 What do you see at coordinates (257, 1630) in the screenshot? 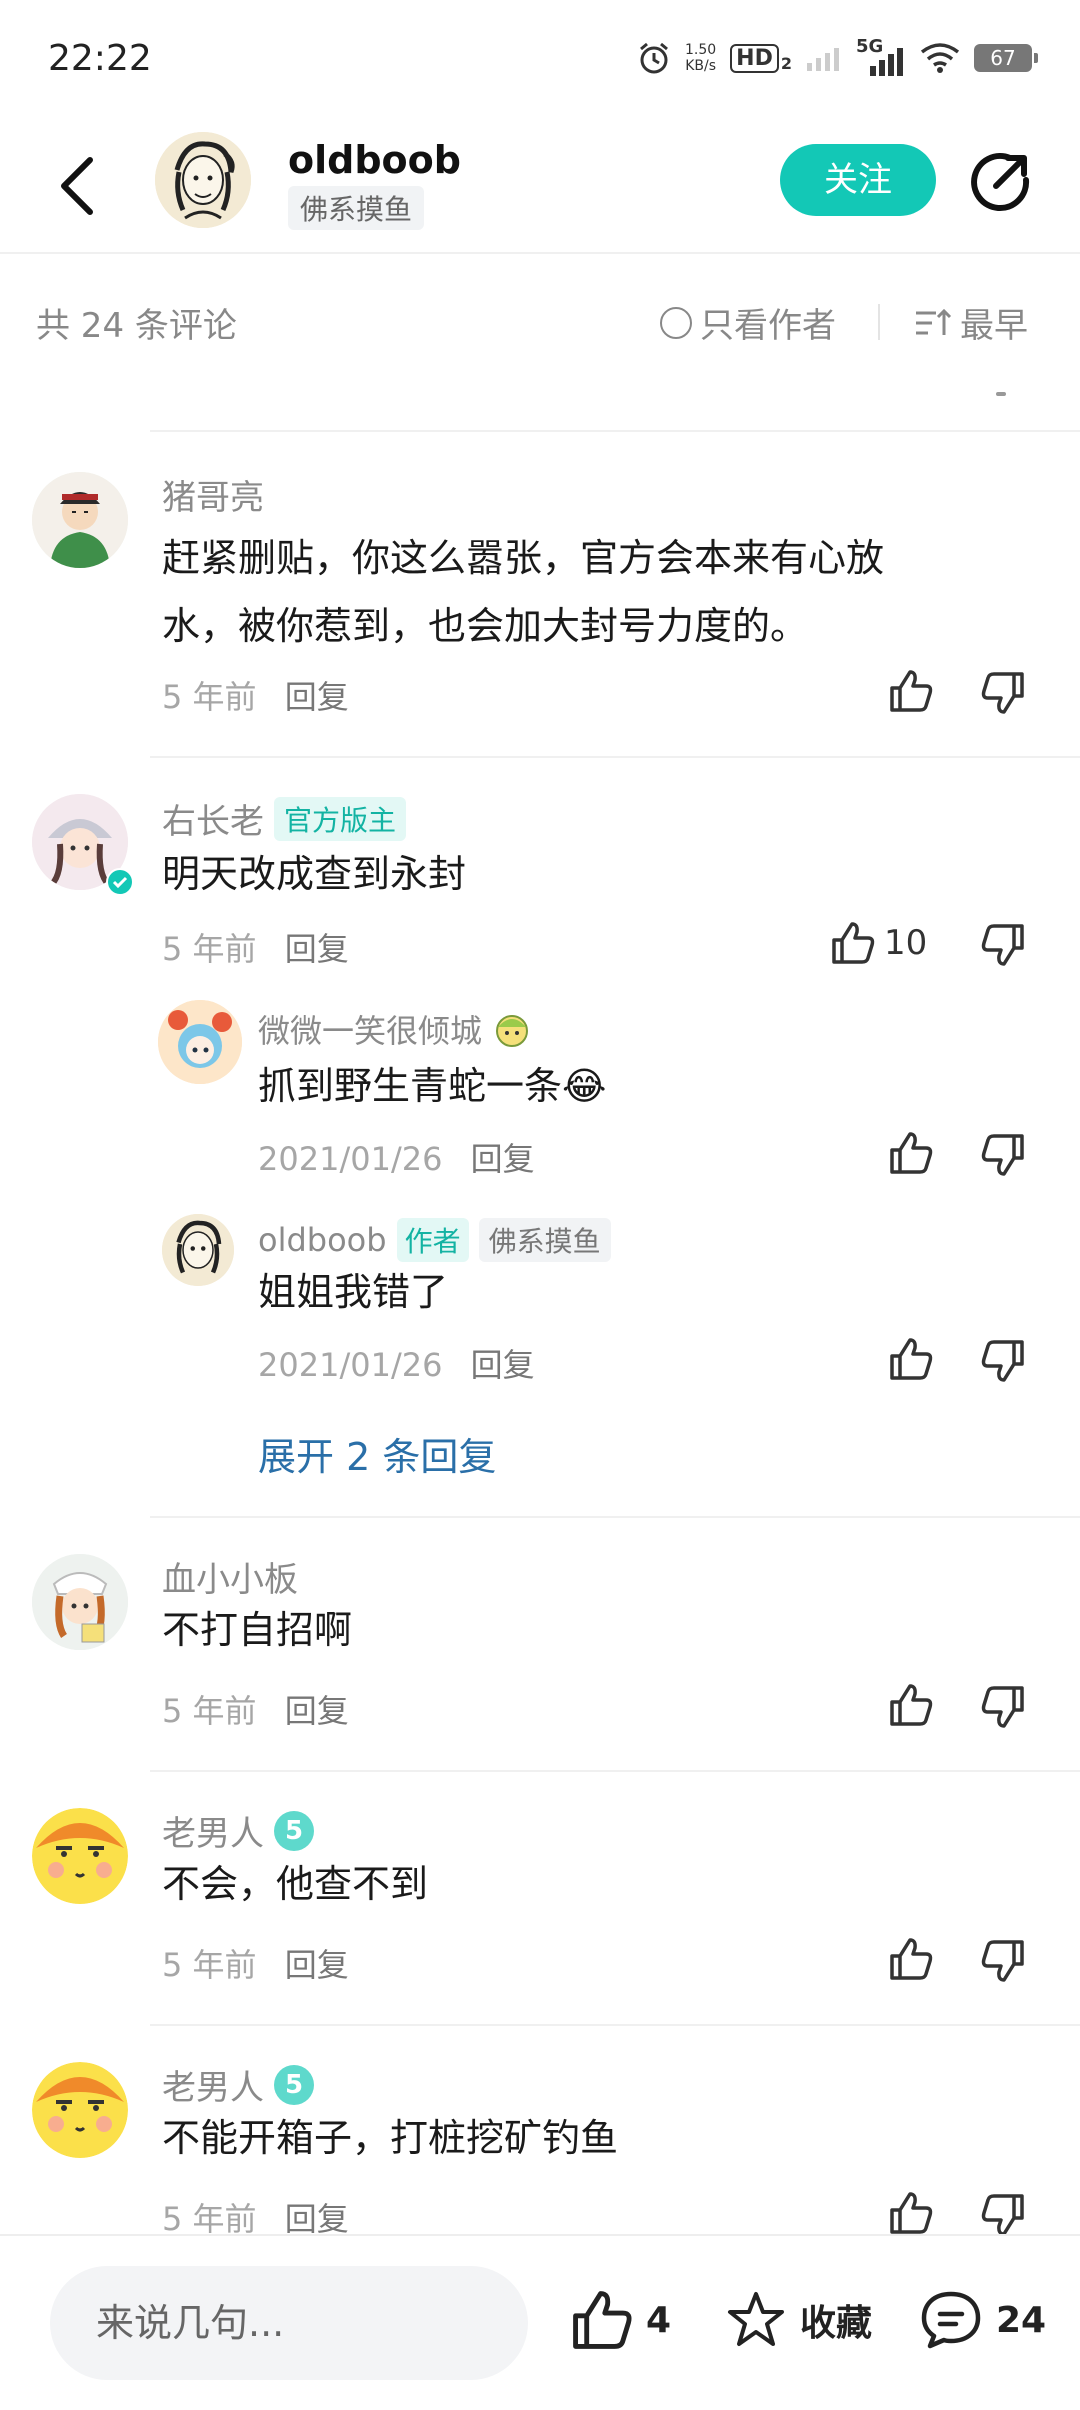
I see `comment-text: 不打自招啊` at bounding box center [257, 1630].